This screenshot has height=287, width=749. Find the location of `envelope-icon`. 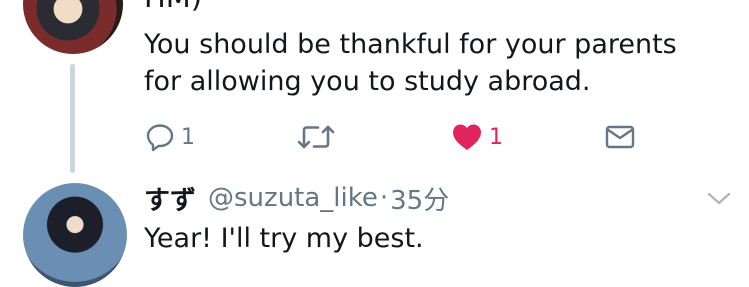

envelope-icon is located at coordinates (620, 137).